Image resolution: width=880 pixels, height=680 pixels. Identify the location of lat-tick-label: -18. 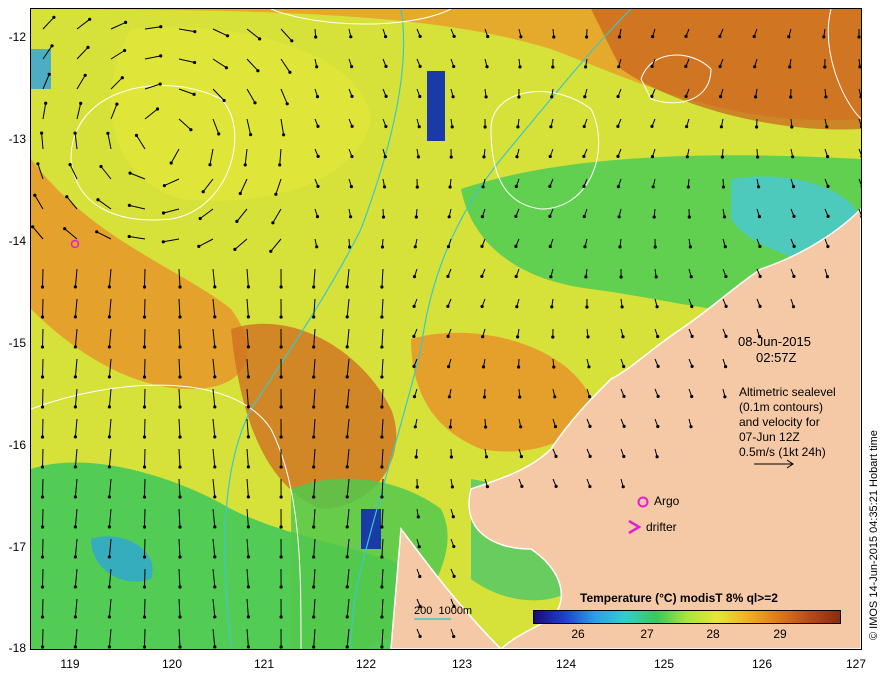
(17, 648).